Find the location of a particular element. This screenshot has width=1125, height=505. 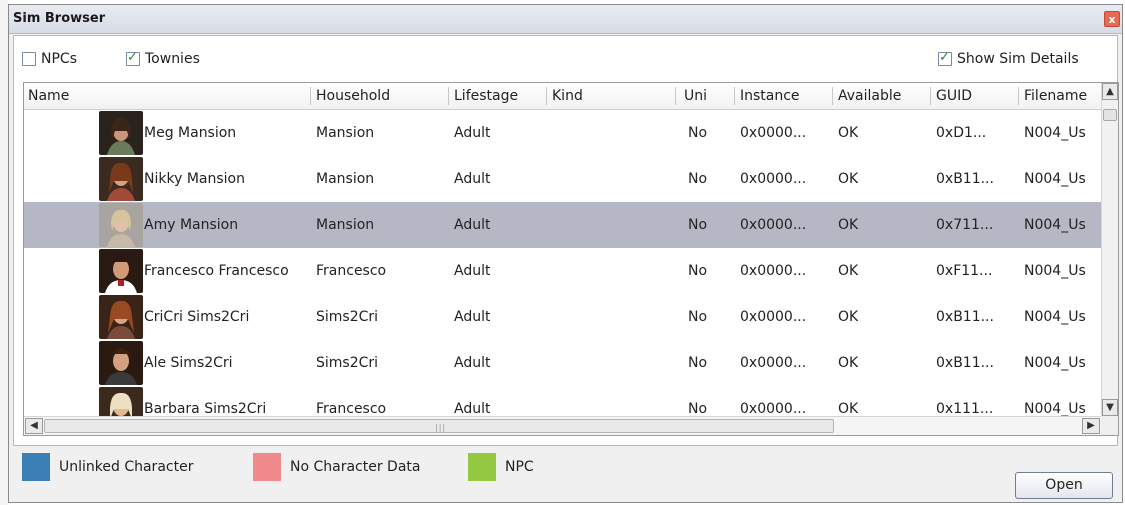

legend-swatch-no-data is located at coordinates (267, 467).